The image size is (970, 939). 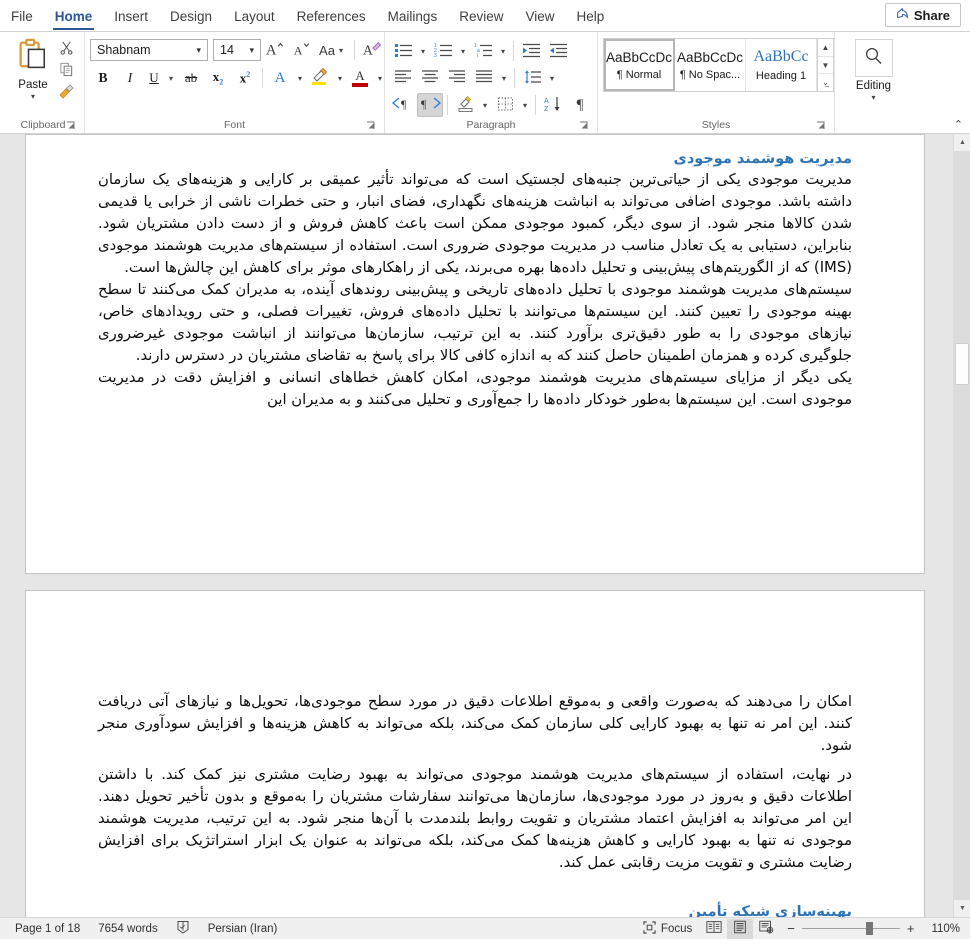 What do you see at coordinates (740, 928) in the screenshot?
I see `print-layout-button` at bounding box center [740, 928].